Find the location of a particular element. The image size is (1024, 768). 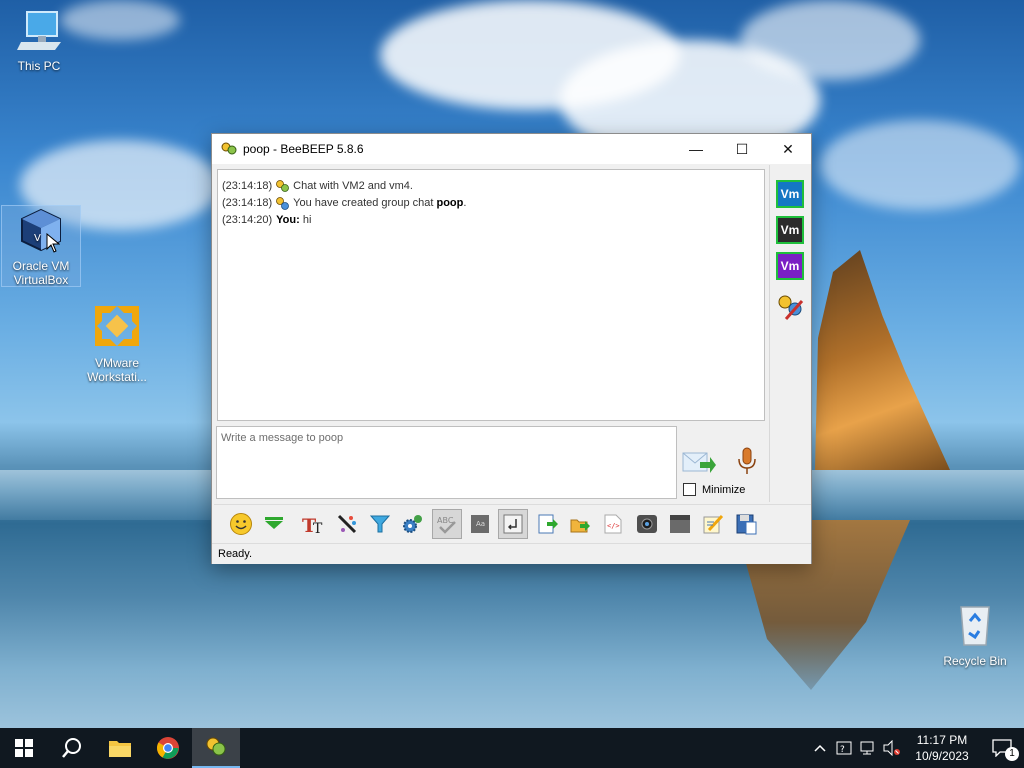

search-button is located at coordinates (72, 748).